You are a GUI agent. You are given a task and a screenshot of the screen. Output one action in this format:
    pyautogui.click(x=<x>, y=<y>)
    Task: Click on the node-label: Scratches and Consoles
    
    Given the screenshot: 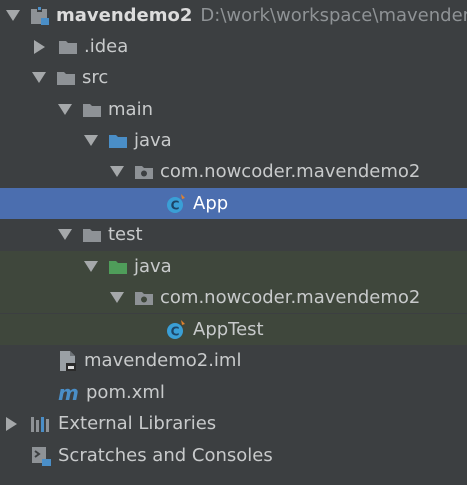 What is the action you would take?
    pyautogui.click(x=165, y=455)
    